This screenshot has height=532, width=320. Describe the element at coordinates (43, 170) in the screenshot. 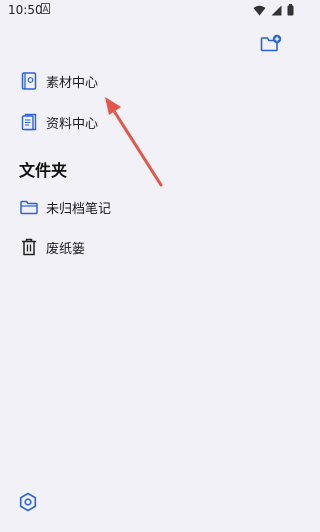

I see `folders-section-title: 文件夹` at that location.